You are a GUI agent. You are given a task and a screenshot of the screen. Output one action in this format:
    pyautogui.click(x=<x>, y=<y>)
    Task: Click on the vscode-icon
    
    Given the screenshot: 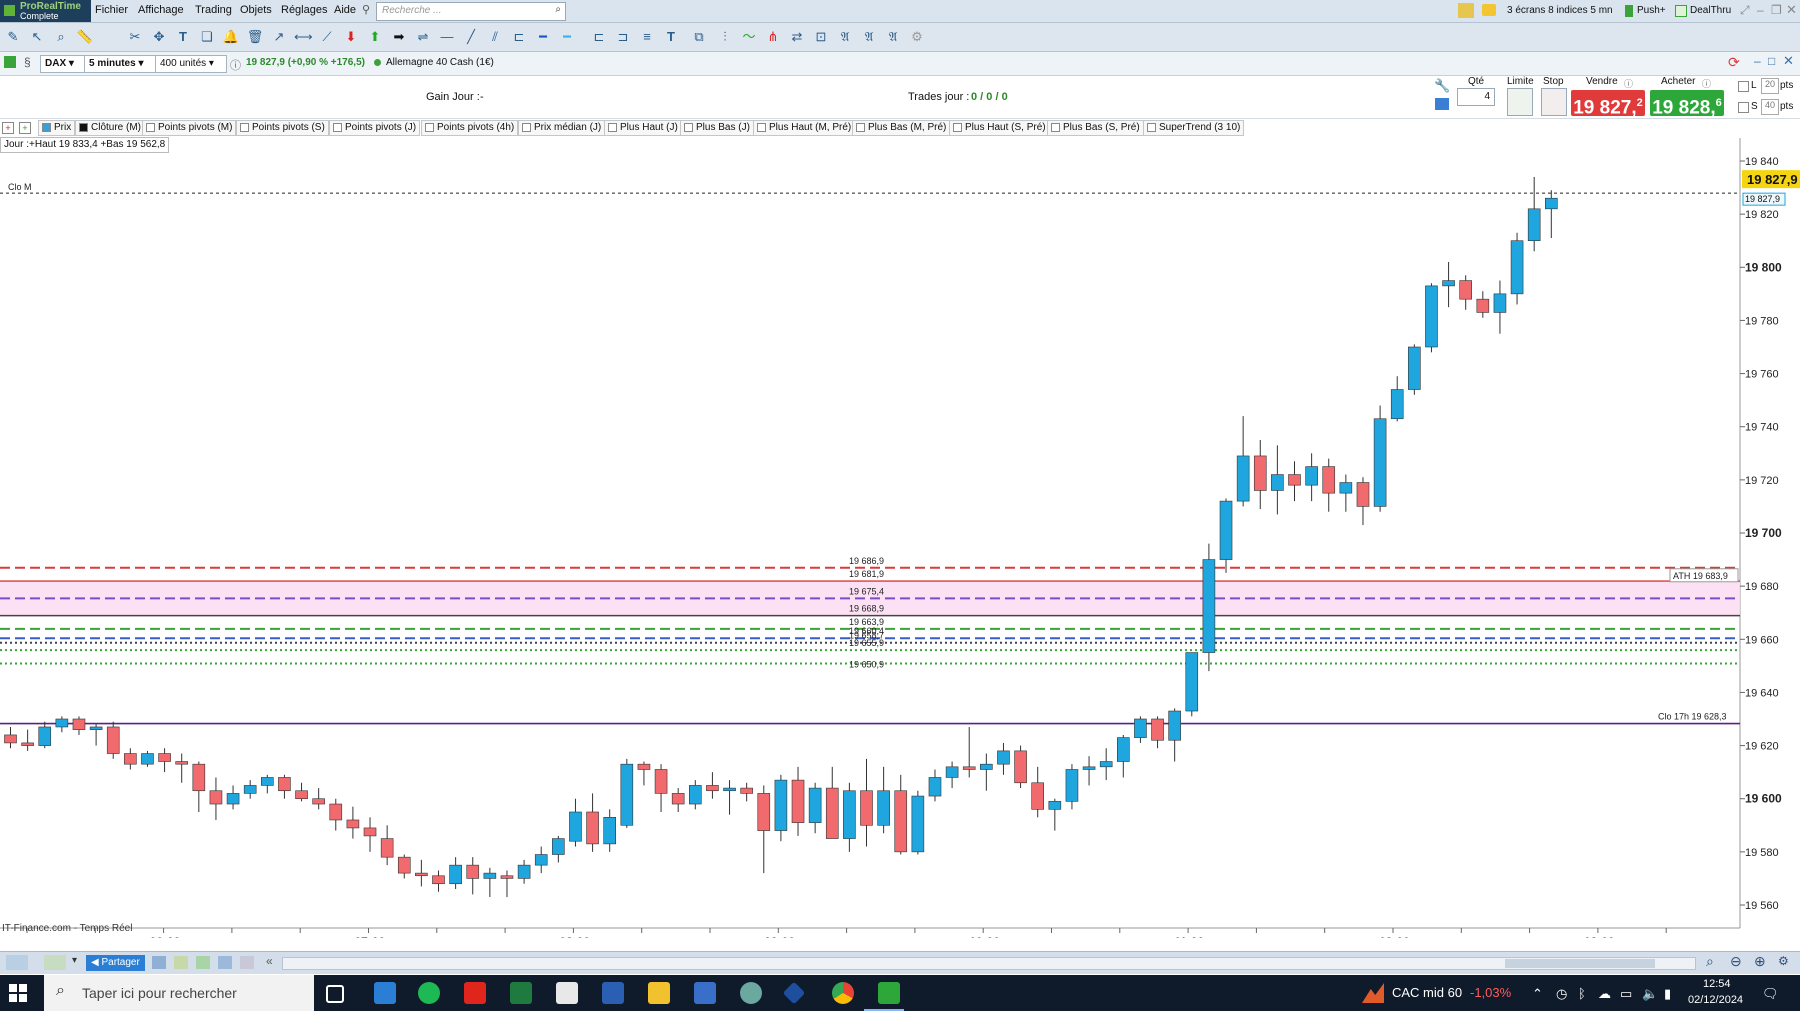 What is the action you would take?
    pyautogui.click(x=794, y=993)
    